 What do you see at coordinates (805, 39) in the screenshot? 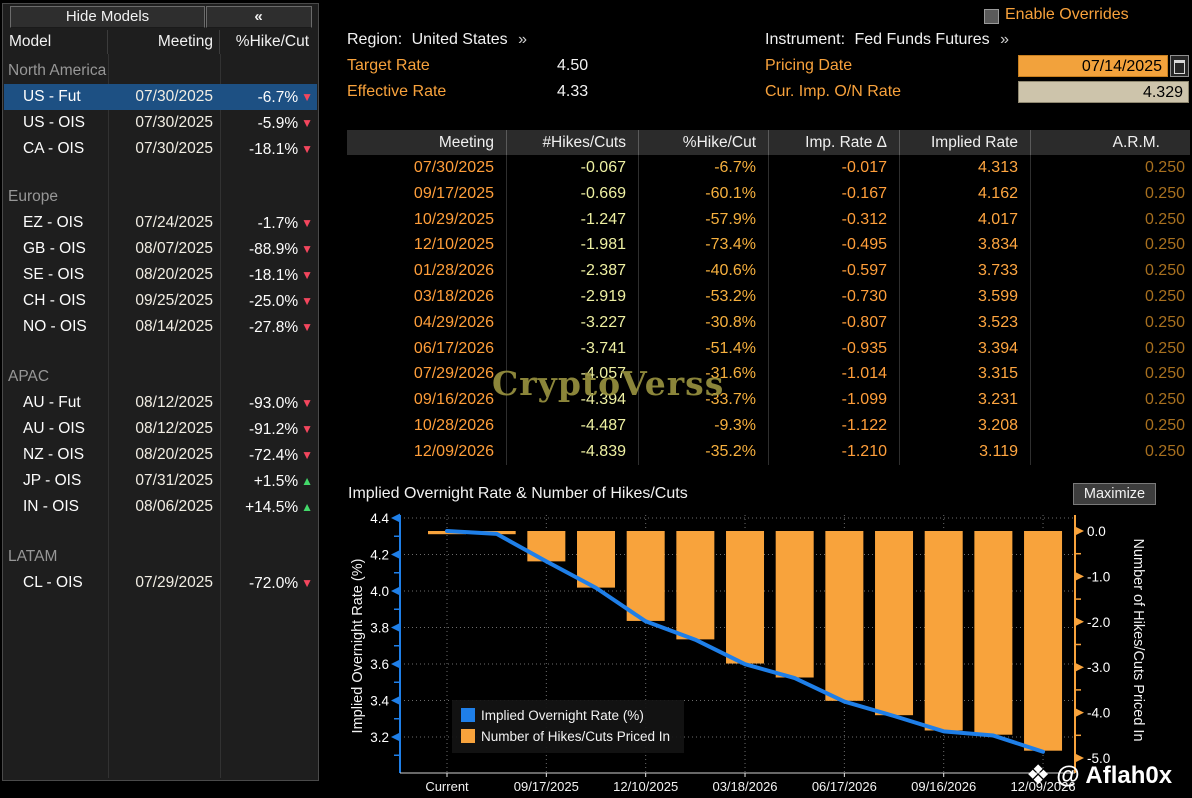
I see `instrument-label: Instrument:` at bounding box center [805, 39].